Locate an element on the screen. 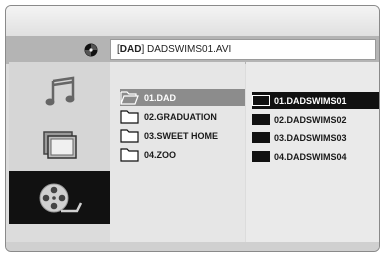  folder-label: 04.ZOO is located at coordinates (160, 154).